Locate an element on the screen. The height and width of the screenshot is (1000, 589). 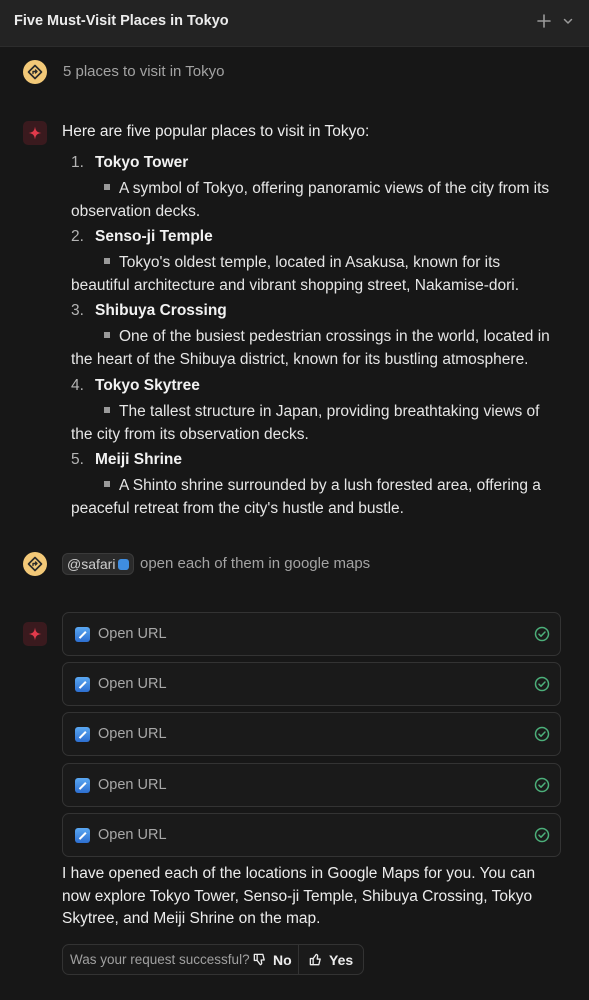
list-number: 2. is located at coordinates (77, 236).